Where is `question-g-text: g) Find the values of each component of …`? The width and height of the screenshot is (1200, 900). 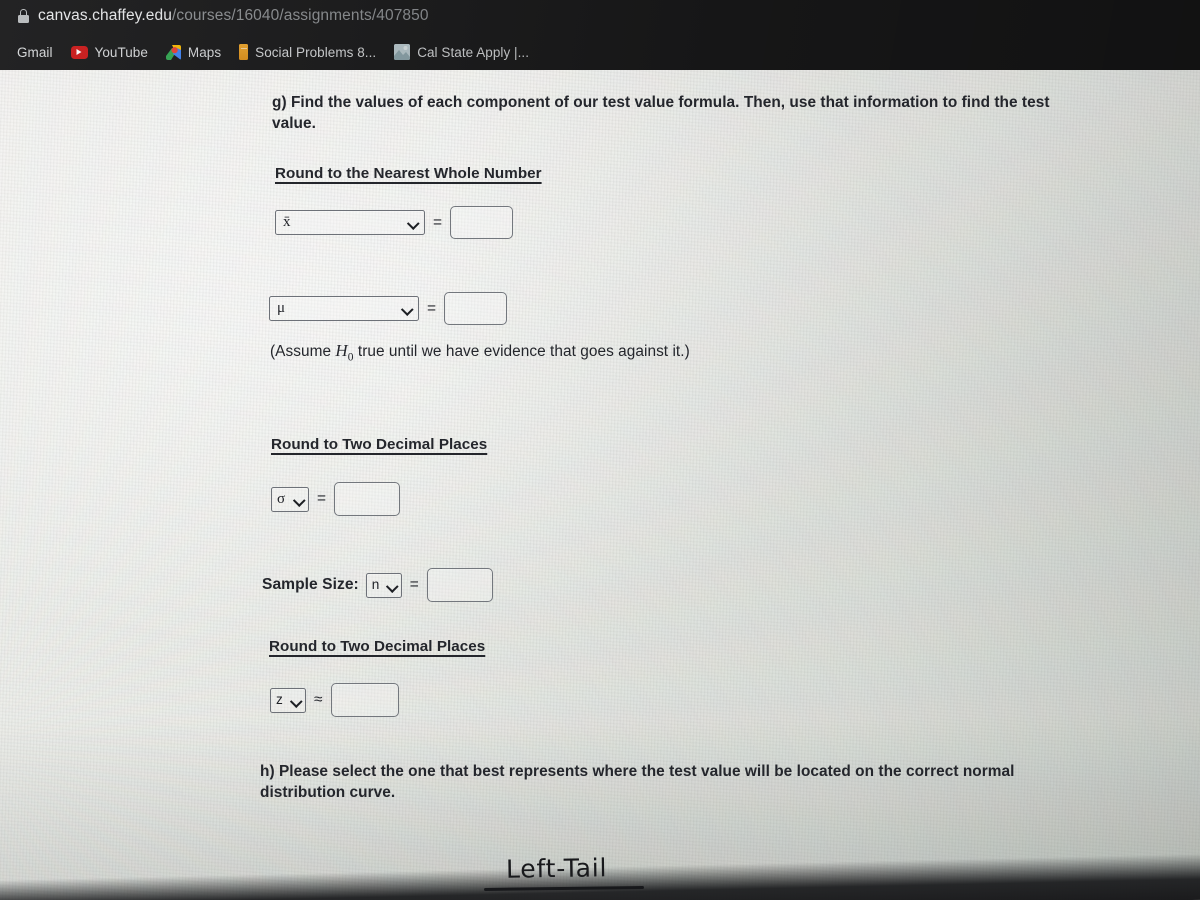
question-g-text: g) Find the values of each component of … is located at coordinates (661, 113).